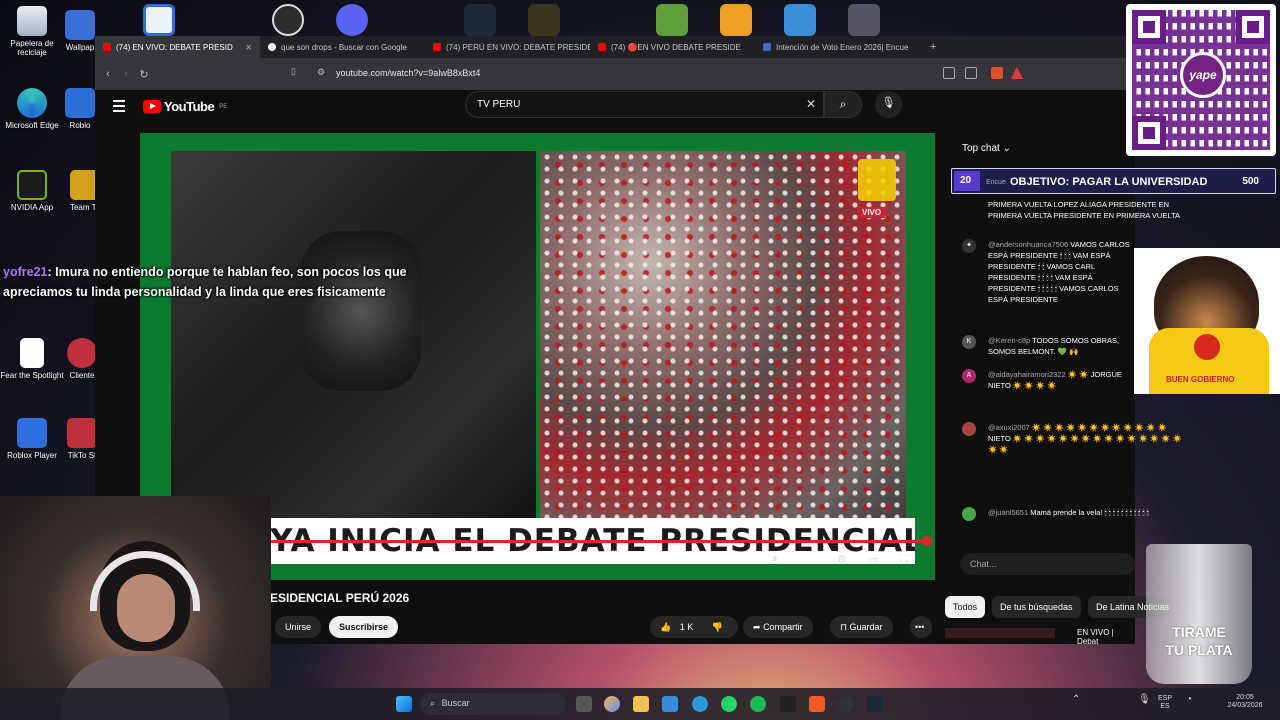 The width and height of the screenshot is (1280, 720). Describe the element at coordinates (1036, 607) in the screenshot. I see `chip-your-searches: De tus búsquedas` at that location.